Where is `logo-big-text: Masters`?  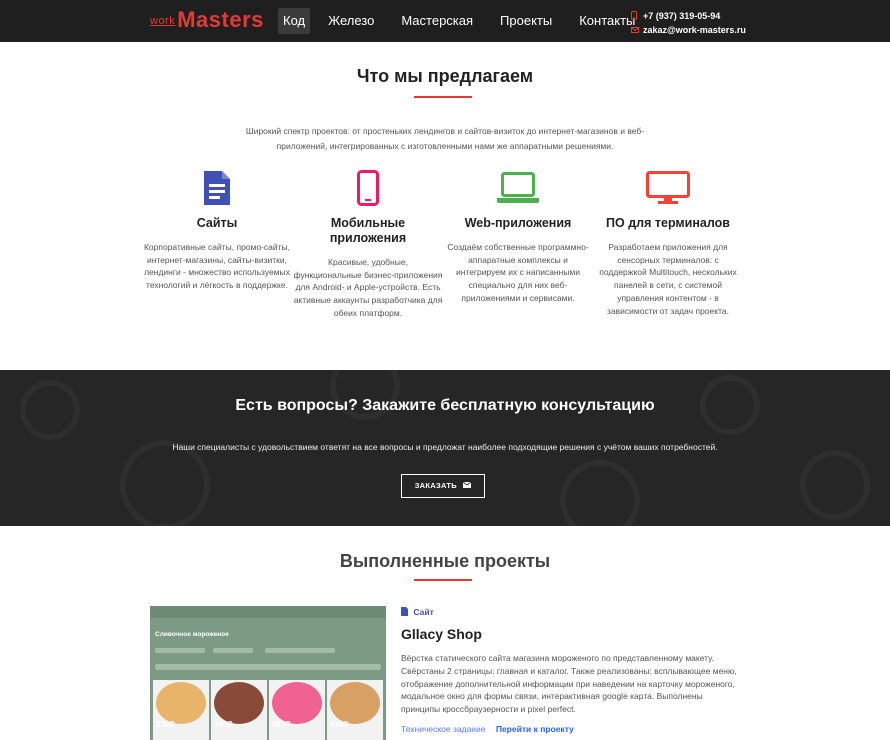 logo-big-text: Masters is located at coordinates (220, 19).